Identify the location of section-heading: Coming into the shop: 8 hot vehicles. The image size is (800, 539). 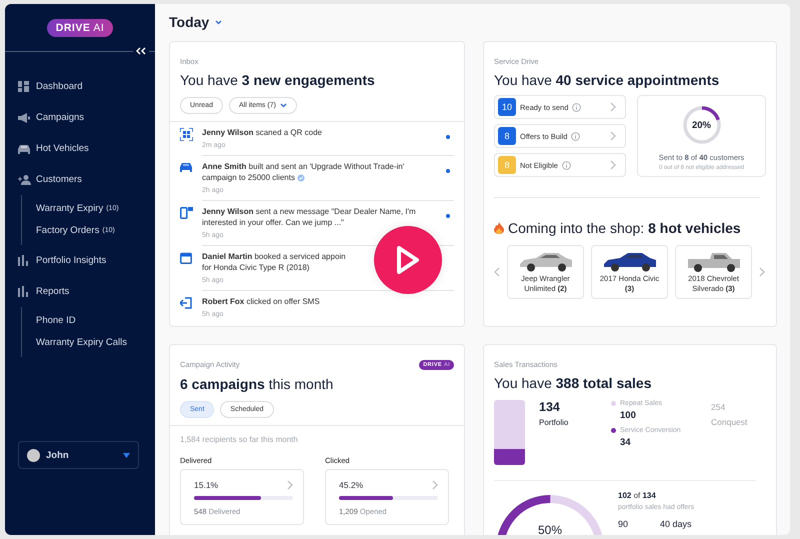
(624, 228).